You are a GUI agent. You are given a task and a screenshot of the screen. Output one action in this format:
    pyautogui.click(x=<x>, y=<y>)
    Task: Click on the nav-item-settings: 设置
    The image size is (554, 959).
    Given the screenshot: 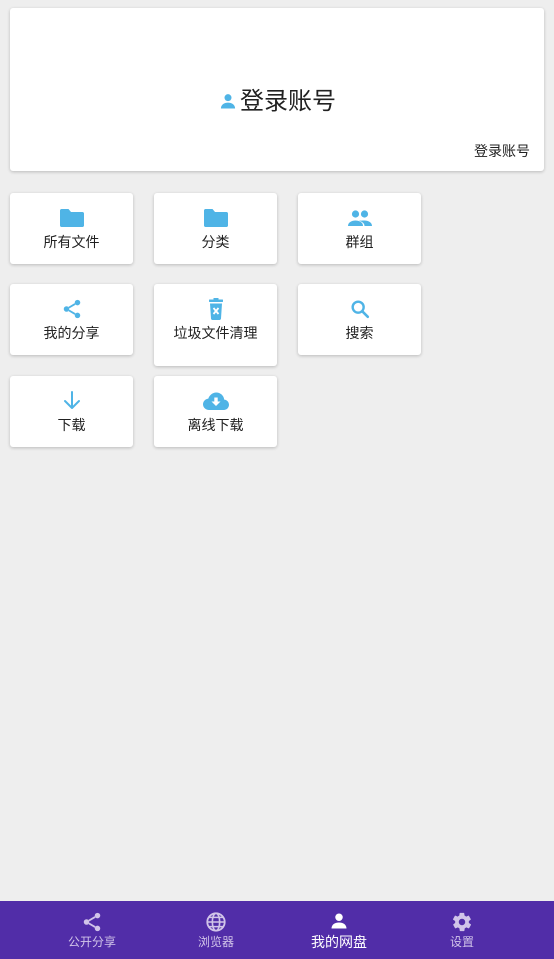 What is the action you would take?
    pyautogui.click(x=462, y=930)
    